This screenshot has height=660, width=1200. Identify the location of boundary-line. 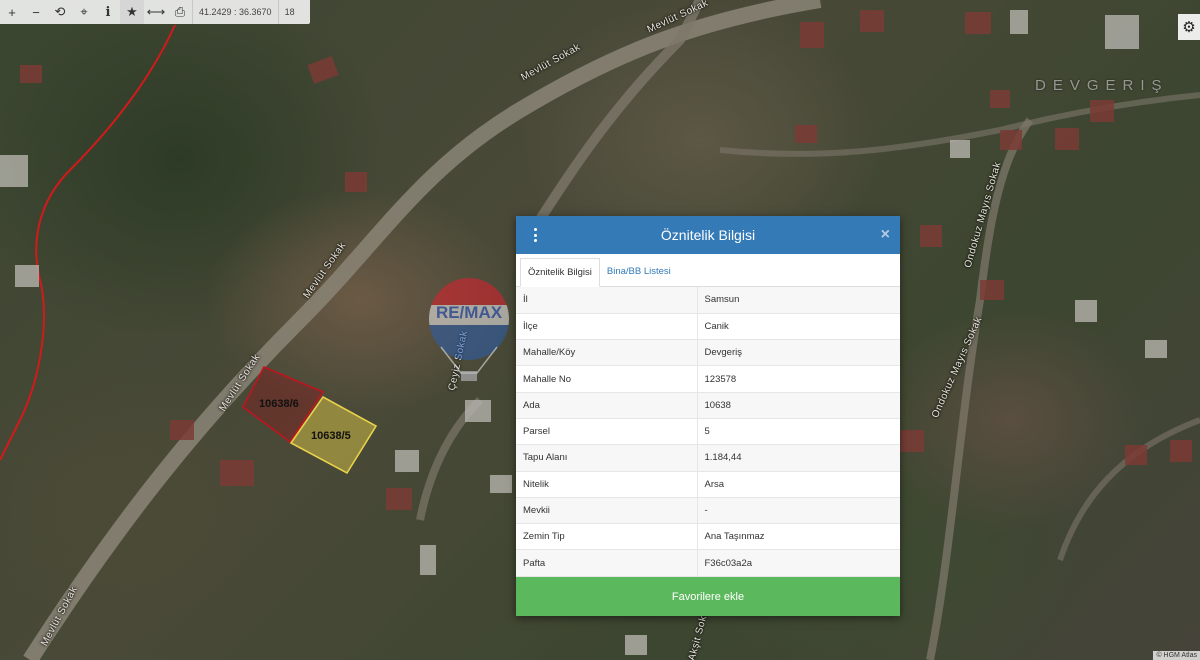
(88, 242).